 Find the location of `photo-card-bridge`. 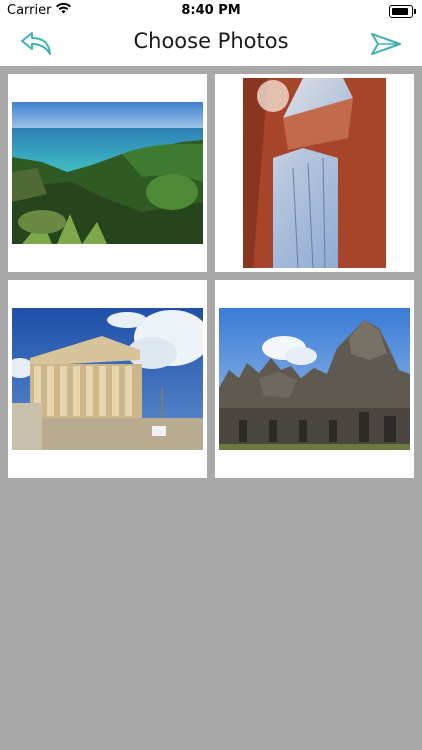

photo-card-bridge is located at coordinates (314, 173).